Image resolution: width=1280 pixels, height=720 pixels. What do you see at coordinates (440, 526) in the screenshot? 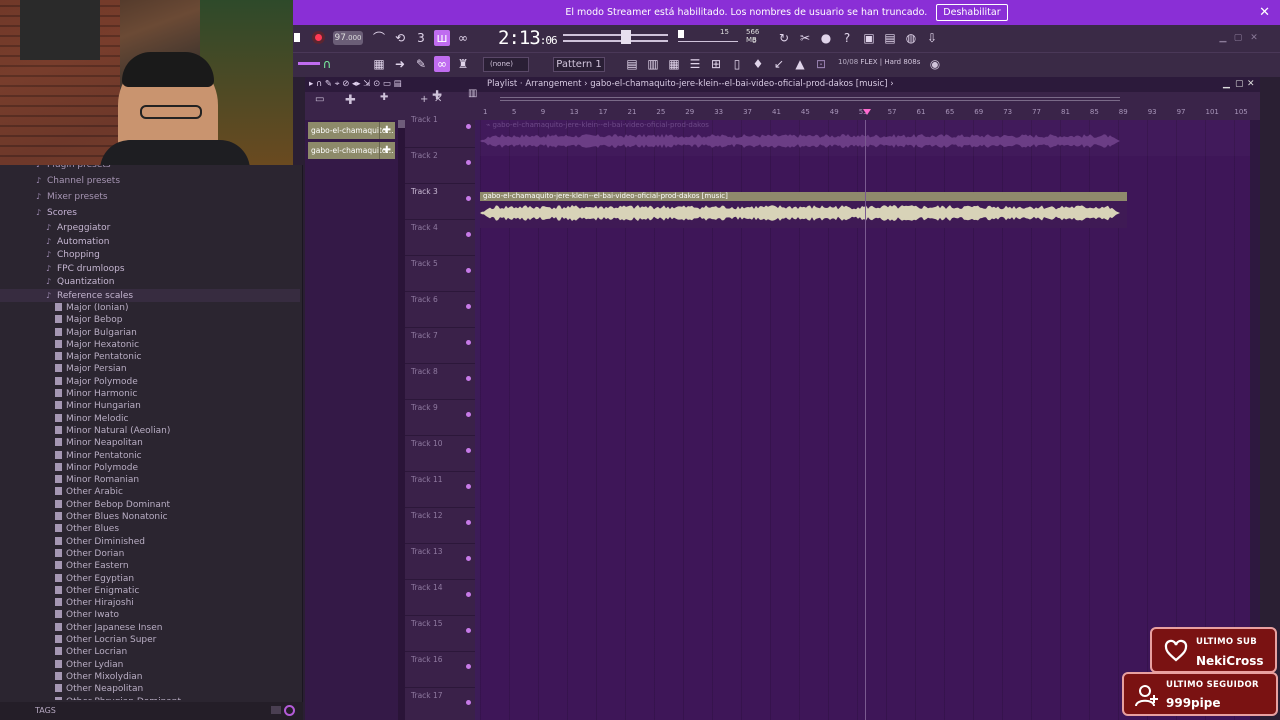
I see `track-header: Track 12` at bounding box center [440, 526].